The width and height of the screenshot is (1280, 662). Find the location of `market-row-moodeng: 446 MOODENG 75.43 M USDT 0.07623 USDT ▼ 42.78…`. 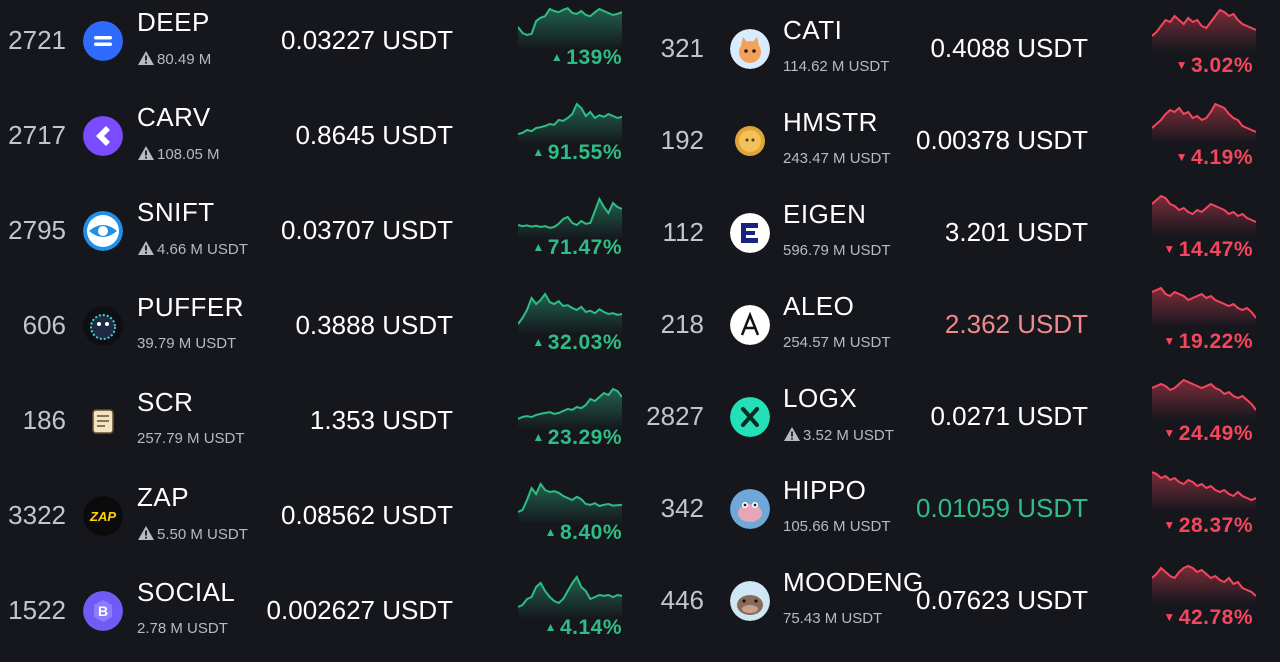

market-row-moodeng: 446 MOODENG 75.43 M USDT 0.07623 USDT ▼ 42.78… is located at coordinates (960, 606).